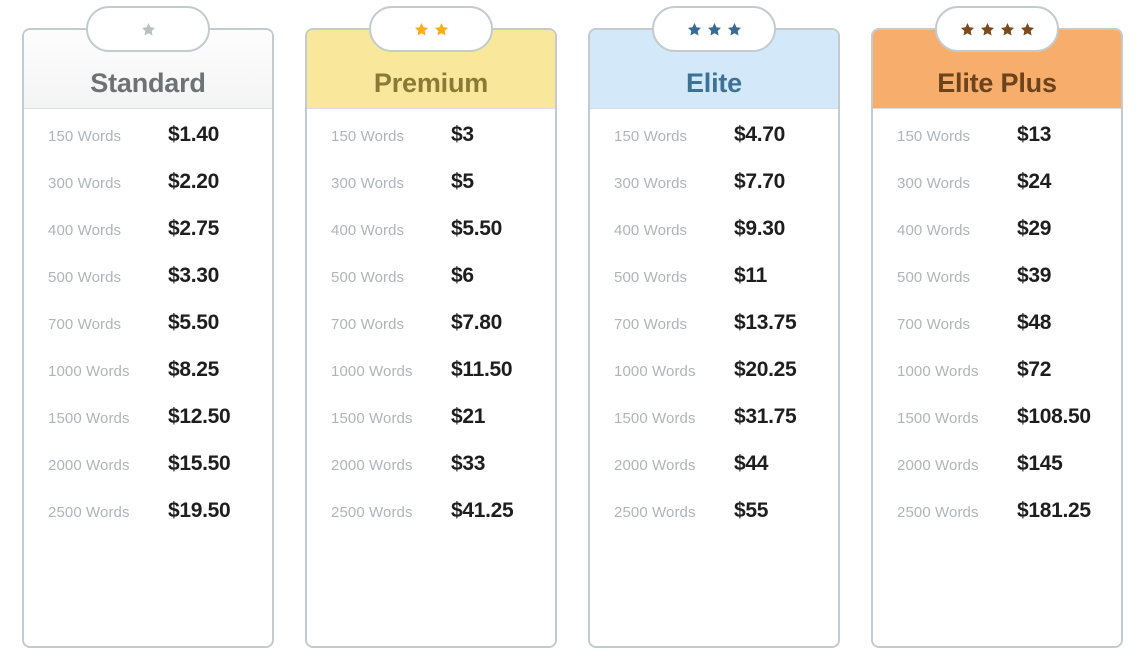 The width and height of the screenshot is (1145, 648). I want to click on price-row: 700 Words $5.50, so click(148, 334).